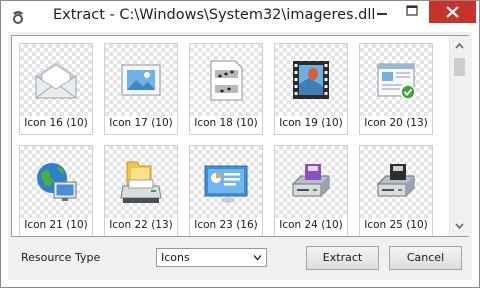  I want to click on control-panel-icon, so click(226, 184).